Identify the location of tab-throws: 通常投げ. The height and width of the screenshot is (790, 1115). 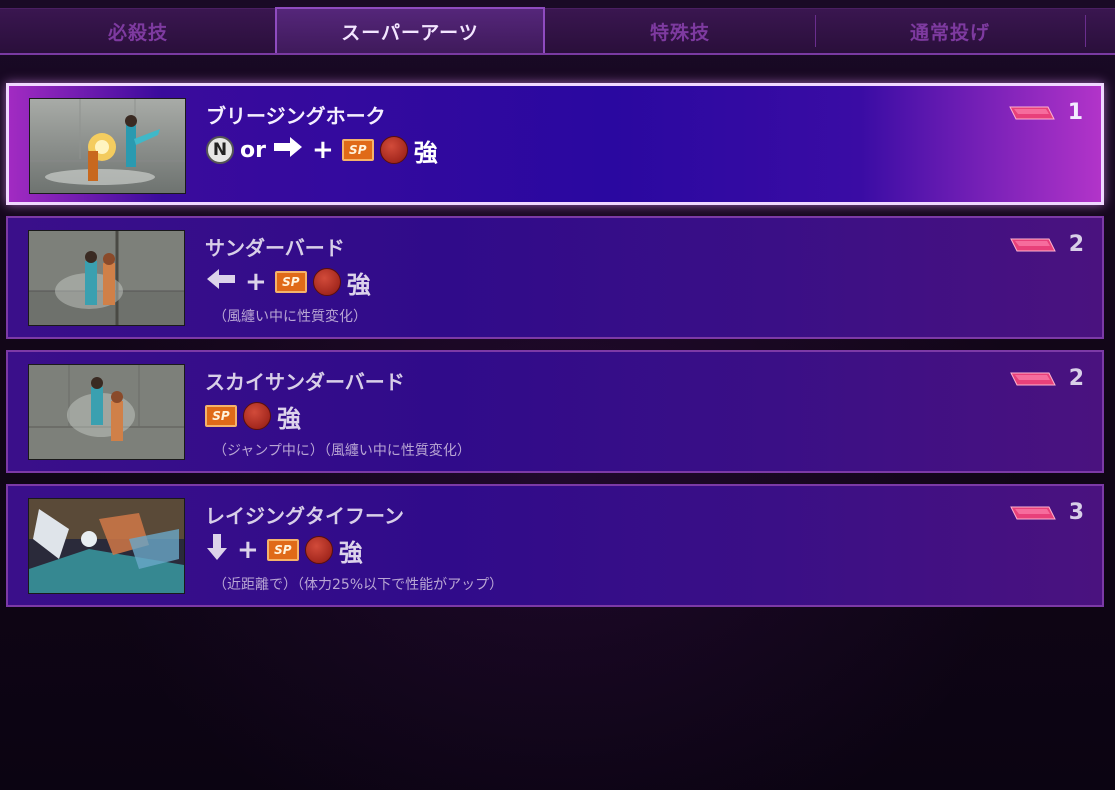
(950, 31).